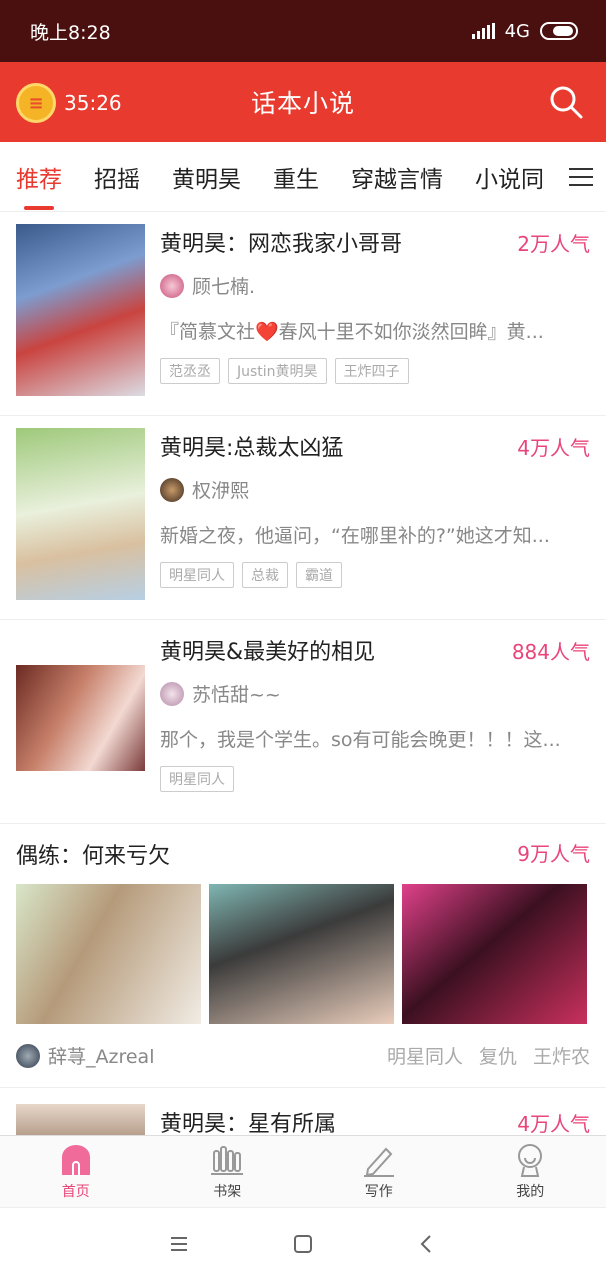  Describe the element at coordinates (265, 575) in the screenshot. I see `book-tag: 总裁` at that location.